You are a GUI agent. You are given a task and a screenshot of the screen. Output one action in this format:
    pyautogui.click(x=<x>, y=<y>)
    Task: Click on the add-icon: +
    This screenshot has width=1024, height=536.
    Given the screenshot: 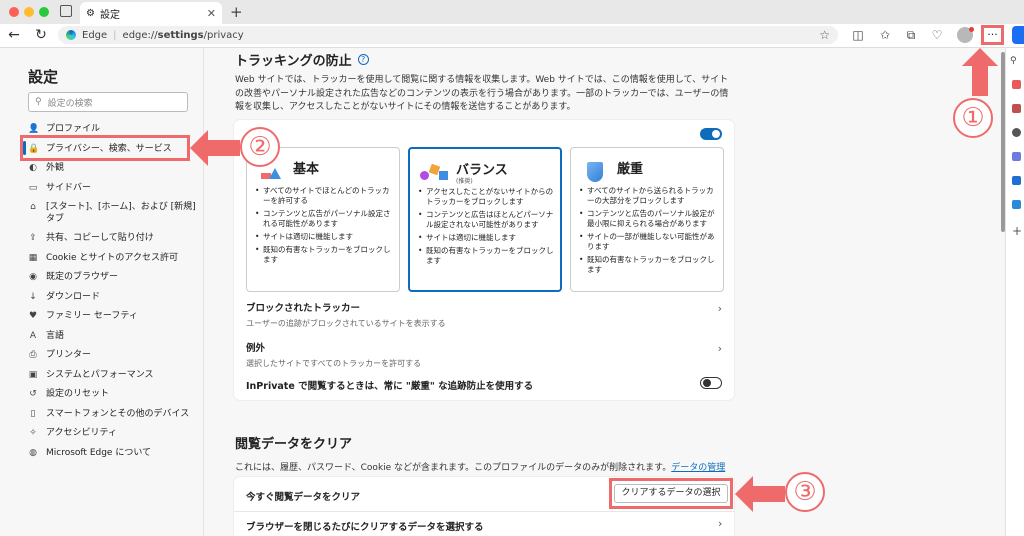 What is the action you would take?
    pyautogui.click(x=1017, y=231)
    